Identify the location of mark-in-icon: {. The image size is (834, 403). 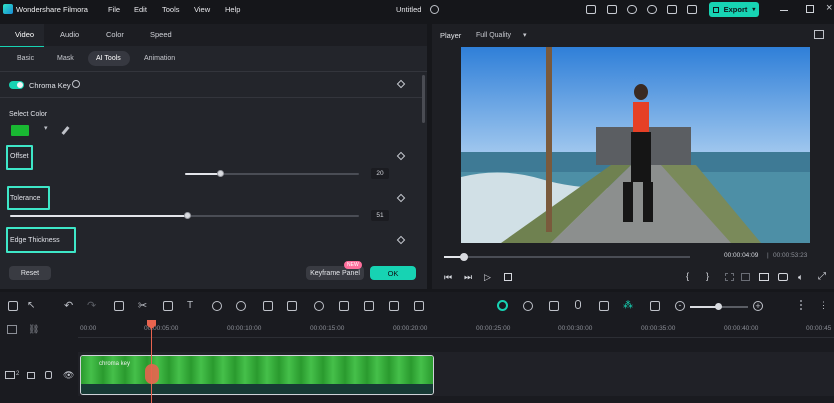
(687, 276).